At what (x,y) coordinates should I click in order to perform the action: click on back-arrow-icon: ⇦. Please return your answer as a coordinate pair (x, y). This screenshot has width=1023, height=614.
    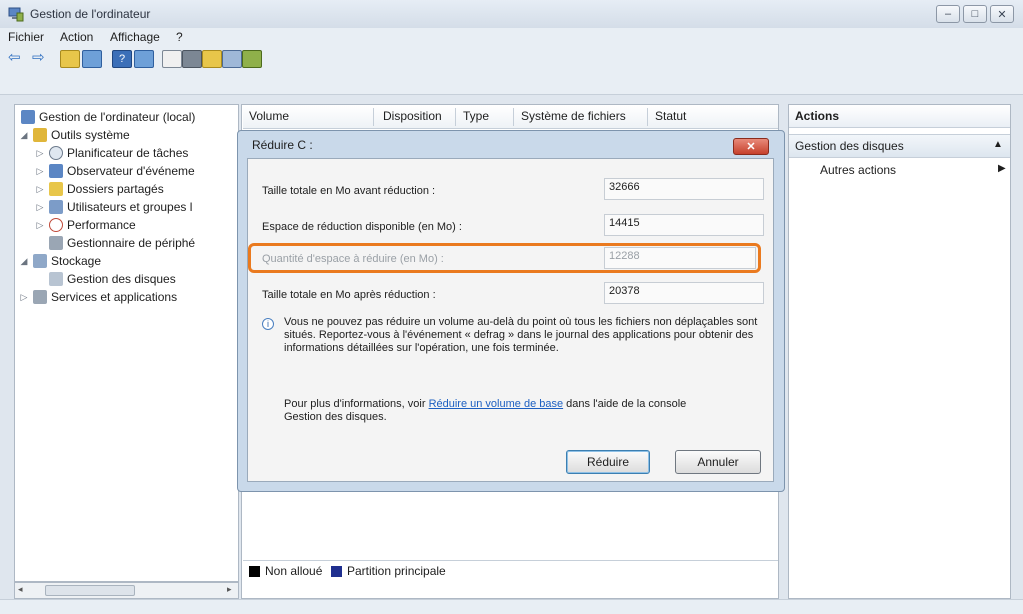
    Looking at the image, I should click on (18, 57).